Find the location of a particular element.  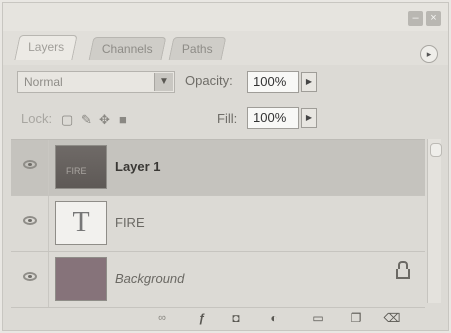

lock-transparent-icon: ▢ is located at coordinates (67, 120).